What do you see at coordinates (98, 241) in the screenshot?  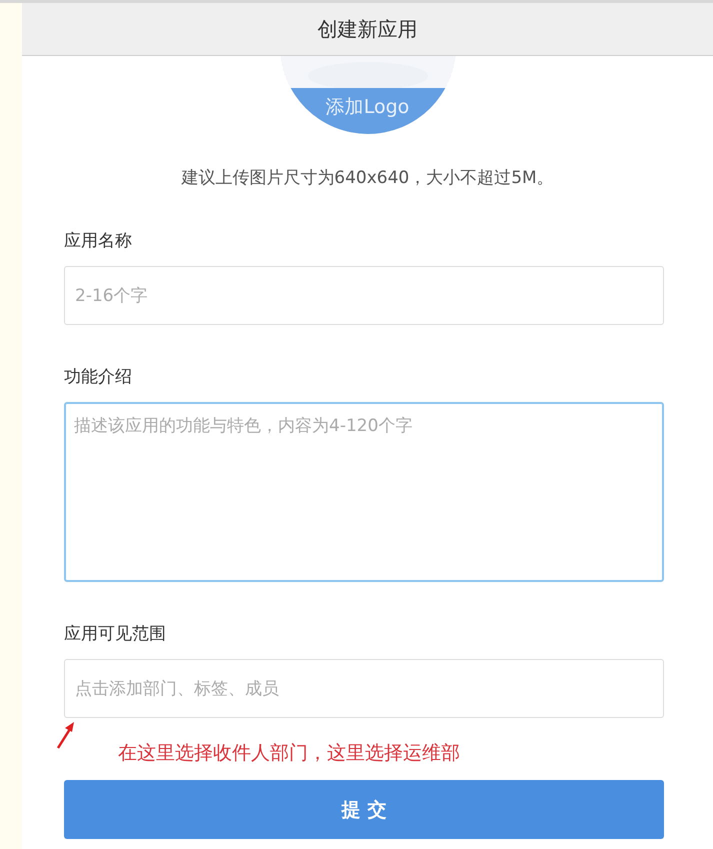 I see `field-label: 应用名称` at bounding box center [98, 241].